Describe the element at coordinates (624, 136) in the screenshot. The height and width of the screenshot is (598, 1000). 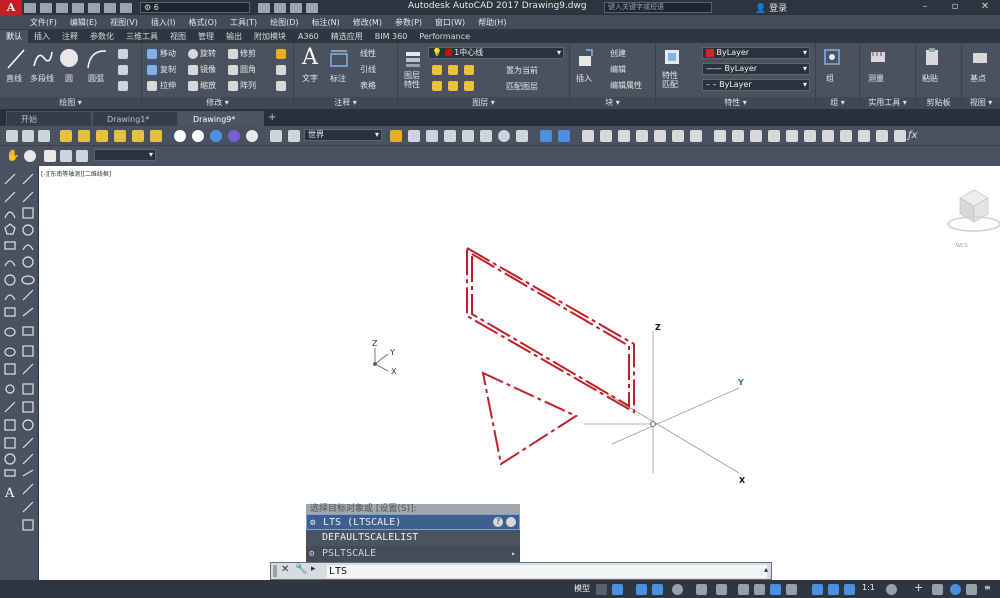
I see `interfere-icon` at that location.